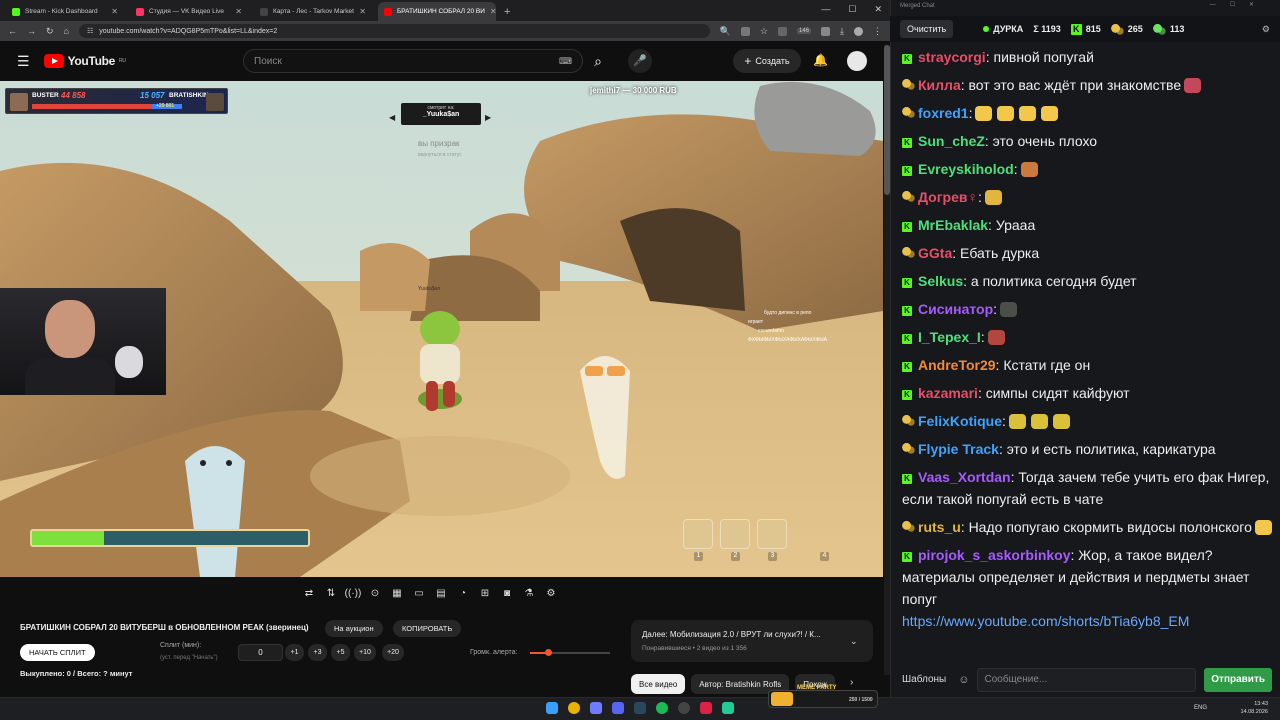  I want to click on notifications-bell-icon: 🔔, so click(820, 60).